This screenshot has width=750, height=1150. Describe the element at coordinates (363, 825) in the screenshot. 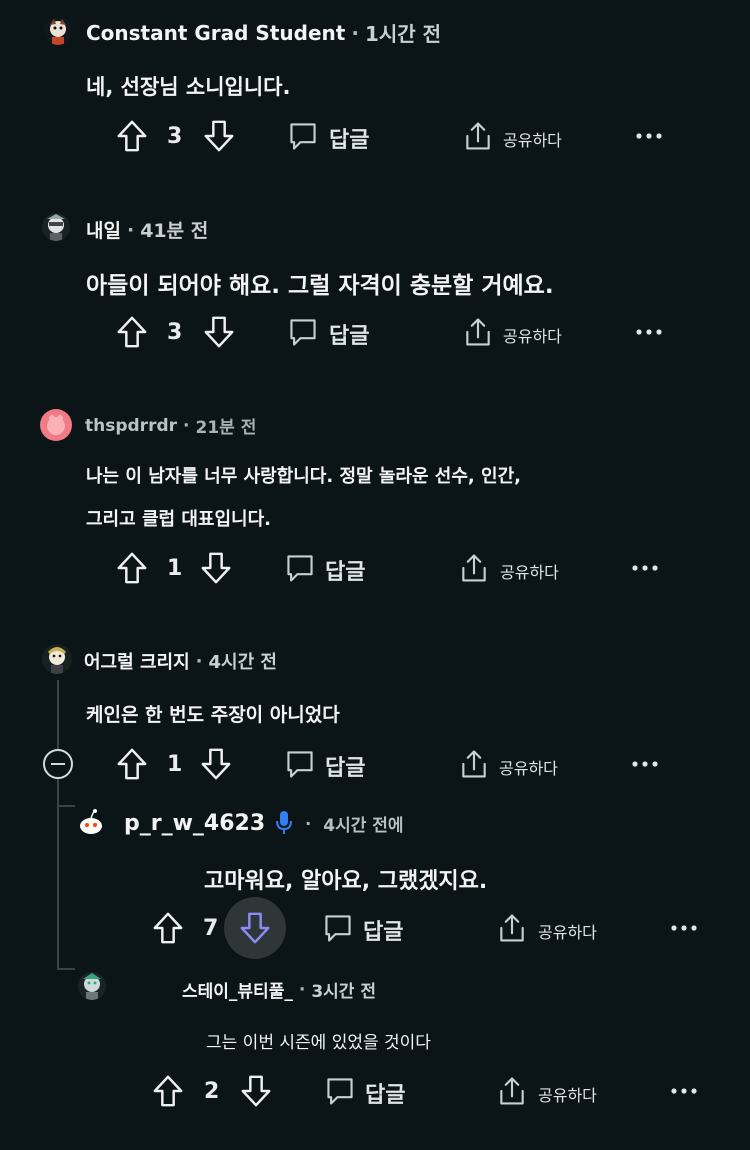

I see `comment-time: 4시간 전에` at that location.